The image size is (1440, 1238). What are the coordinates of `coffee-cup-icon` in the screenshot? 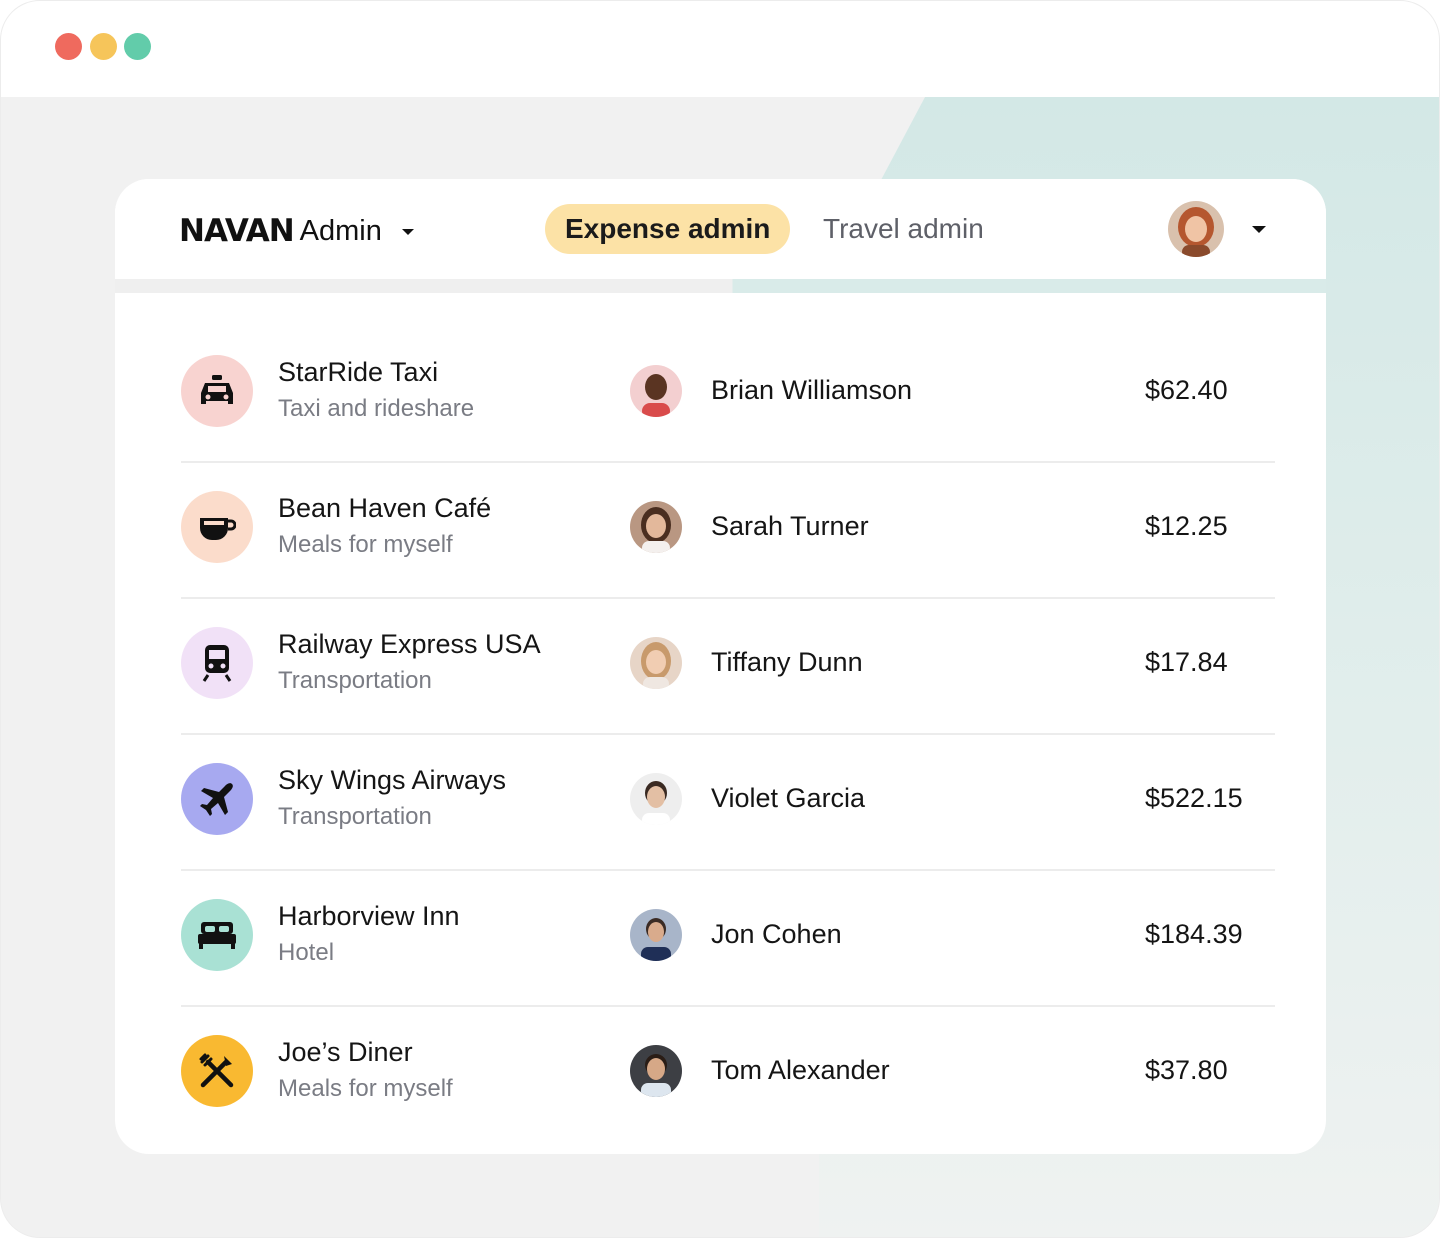 It's located at (217, 527).